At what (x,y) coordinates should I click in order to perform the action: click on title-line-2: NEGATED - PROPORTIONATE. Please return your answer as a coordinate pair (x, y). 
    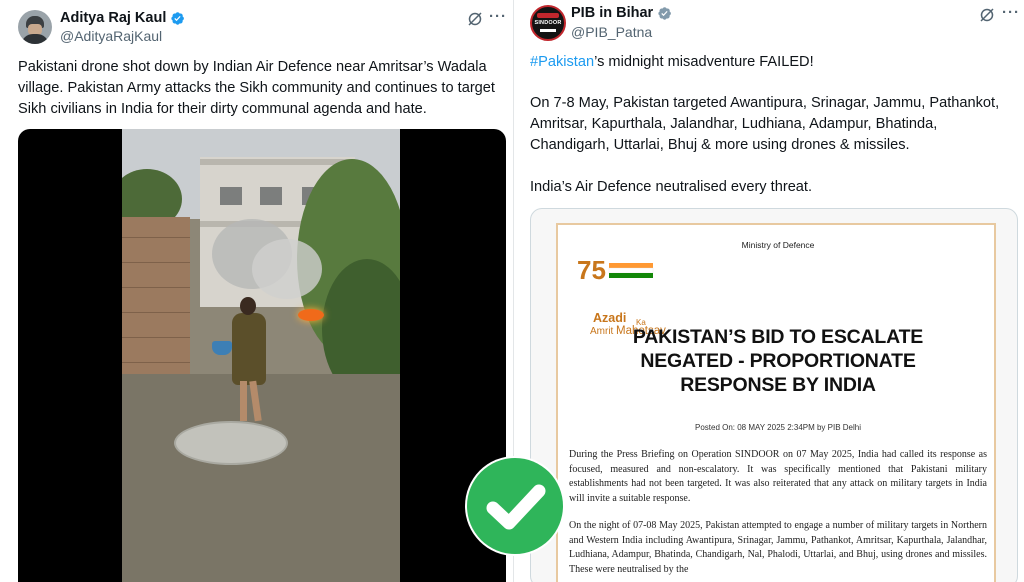
    Looking at the image, I should click on (778, 361).